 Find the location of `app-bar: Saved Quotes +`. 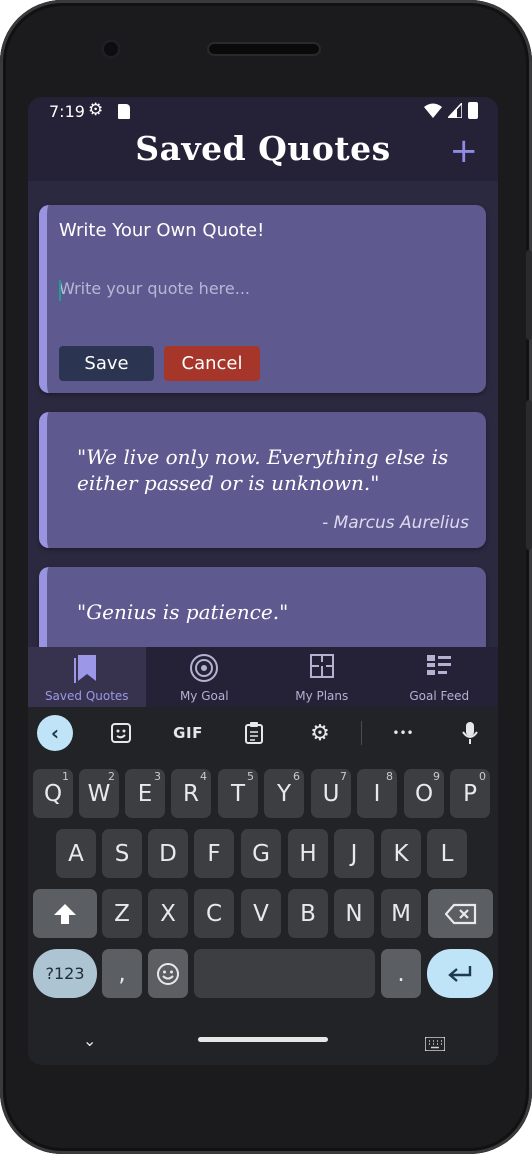

app-bar: Saved Quotes + is located at coordinates (263, 154).